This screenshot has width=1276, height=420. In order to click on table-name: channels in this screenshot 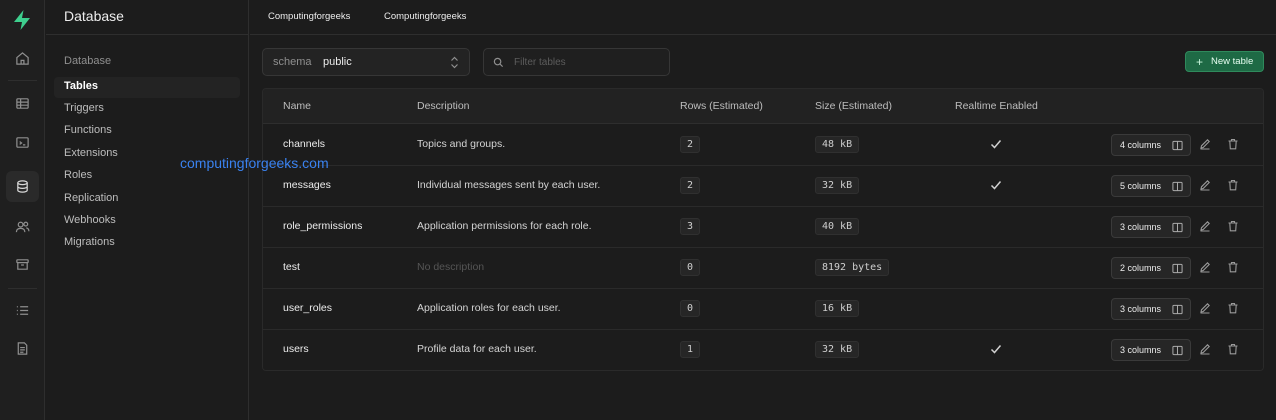, I will do `click(304, 144)`.